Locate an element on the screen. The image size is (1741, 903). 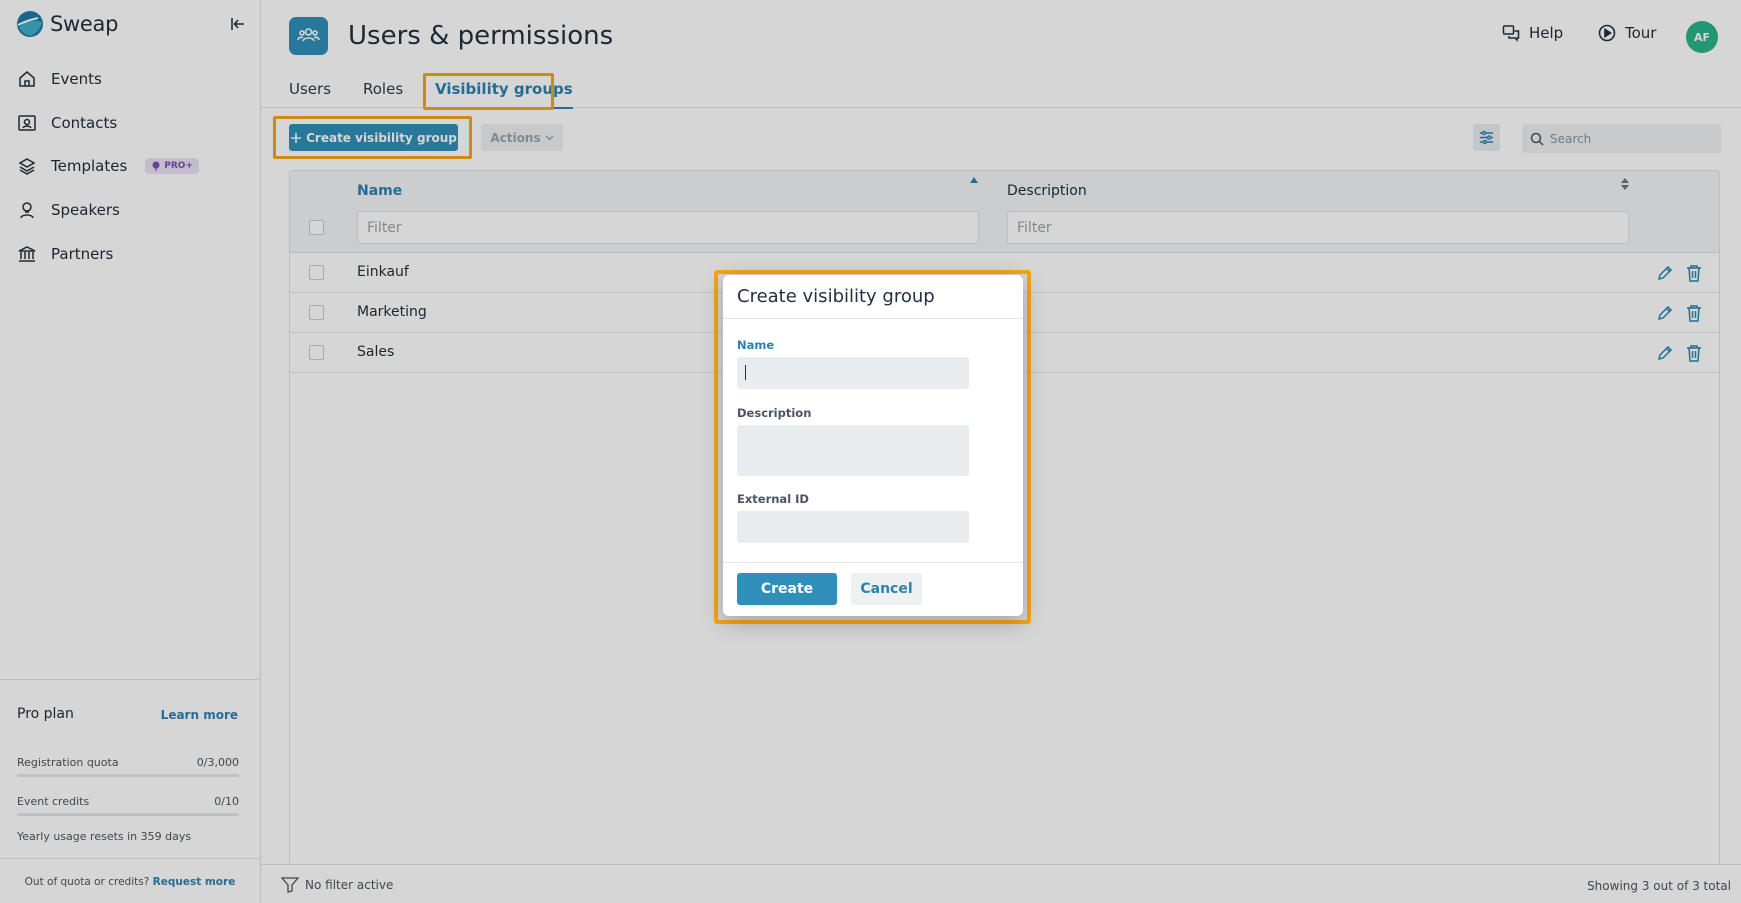
text-caret is located at coordinates (745, 372).